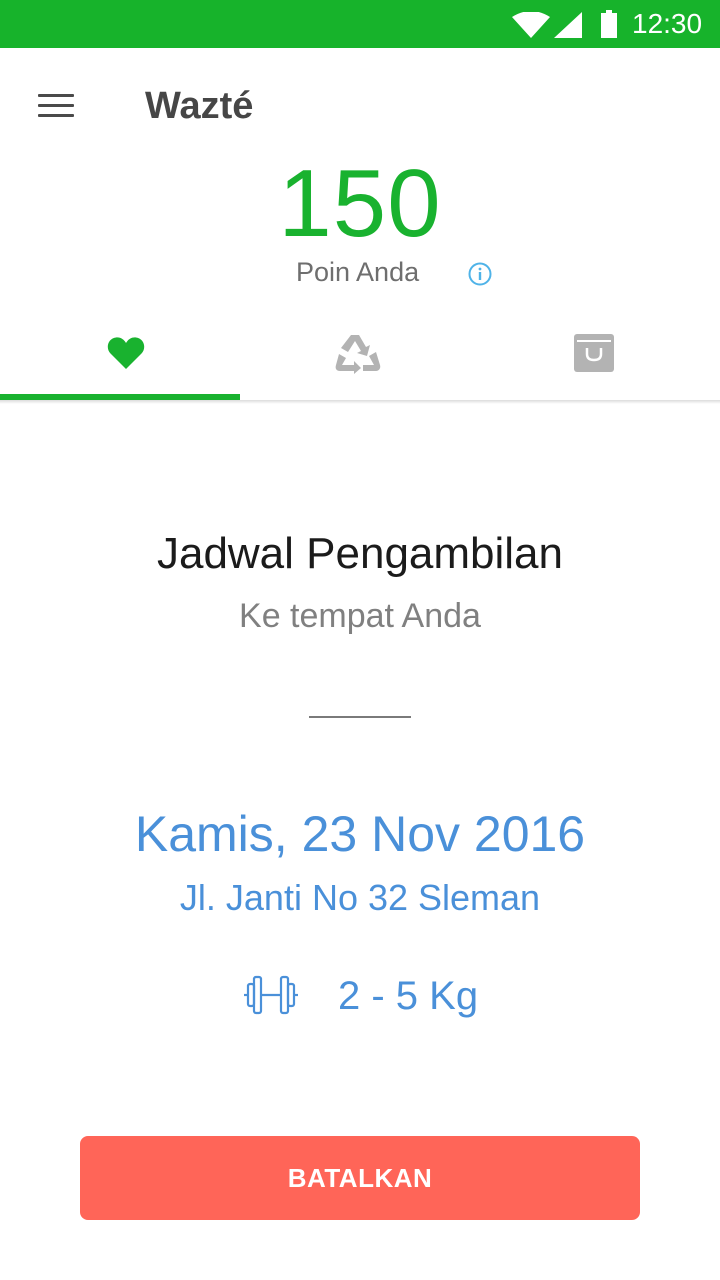 This screenshot has width=720, height=1280. I want to click on tab-bar, so click(360, 357).